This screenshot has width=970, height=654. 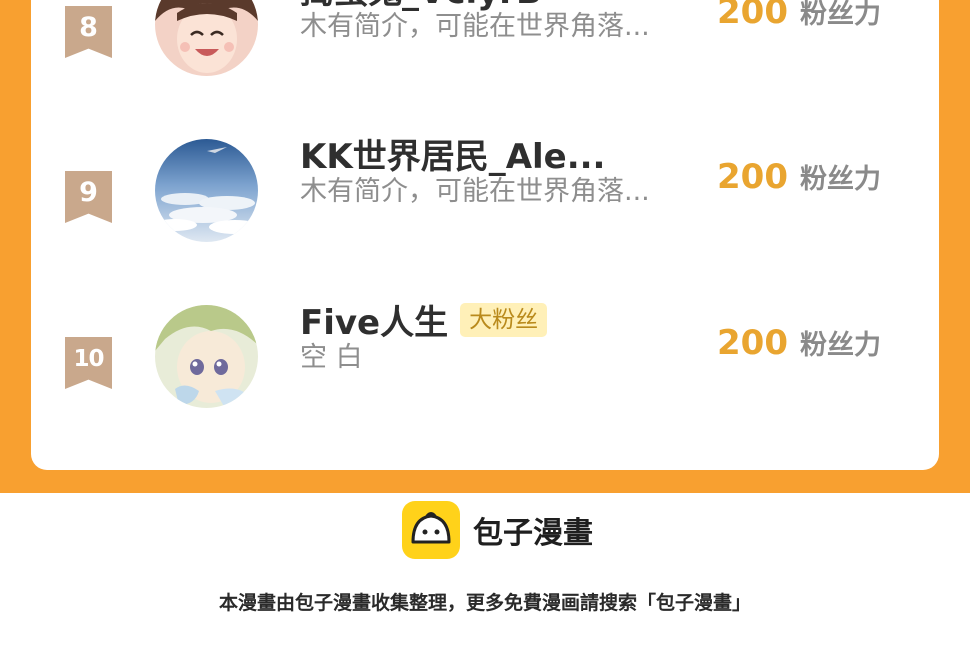 I want to click on rank-badge: 9, so click(x=88, y=197).